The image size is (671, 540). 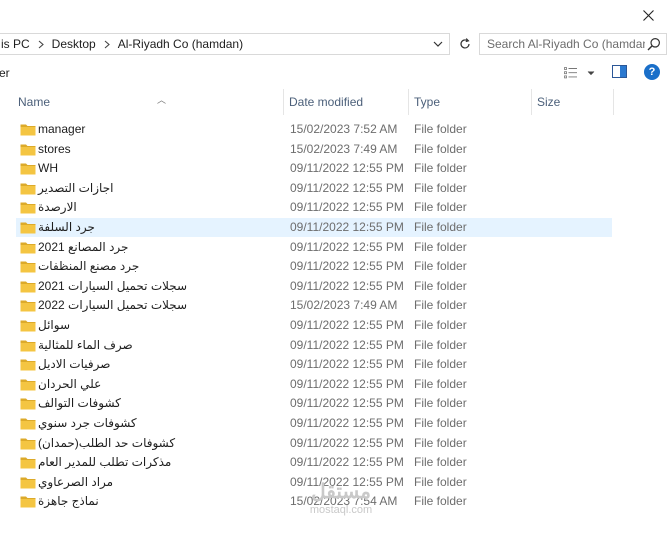 I want to click on file-row: stores 15/02/2023 7:49 AM File folder, so click(x=314, y=149).